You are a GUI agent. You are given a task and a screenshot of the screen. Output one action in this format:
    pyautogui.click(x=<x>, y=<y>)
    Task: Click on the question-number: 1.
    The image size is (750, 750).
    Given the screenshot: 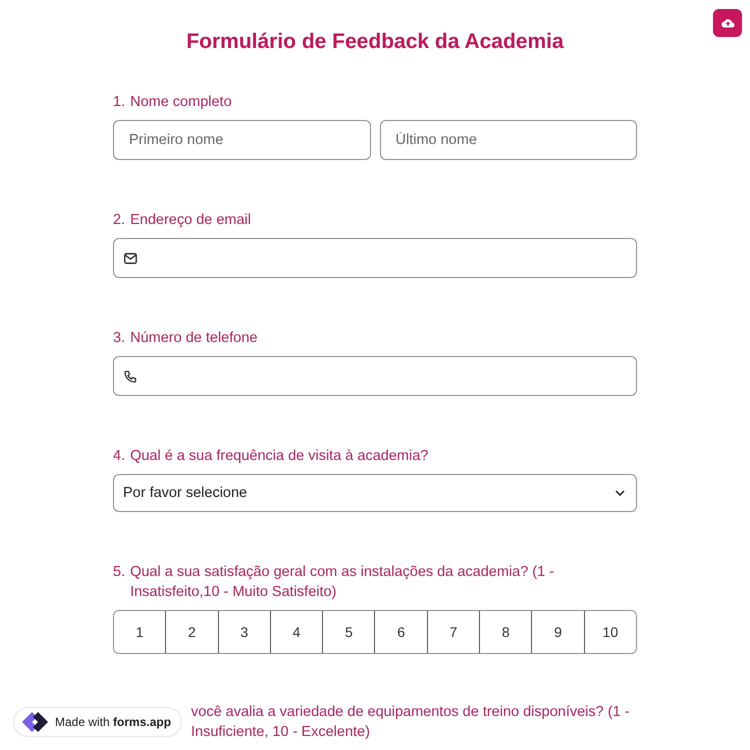 What is the action you would take?
    pyautogui.click(x=119, y=102)
    